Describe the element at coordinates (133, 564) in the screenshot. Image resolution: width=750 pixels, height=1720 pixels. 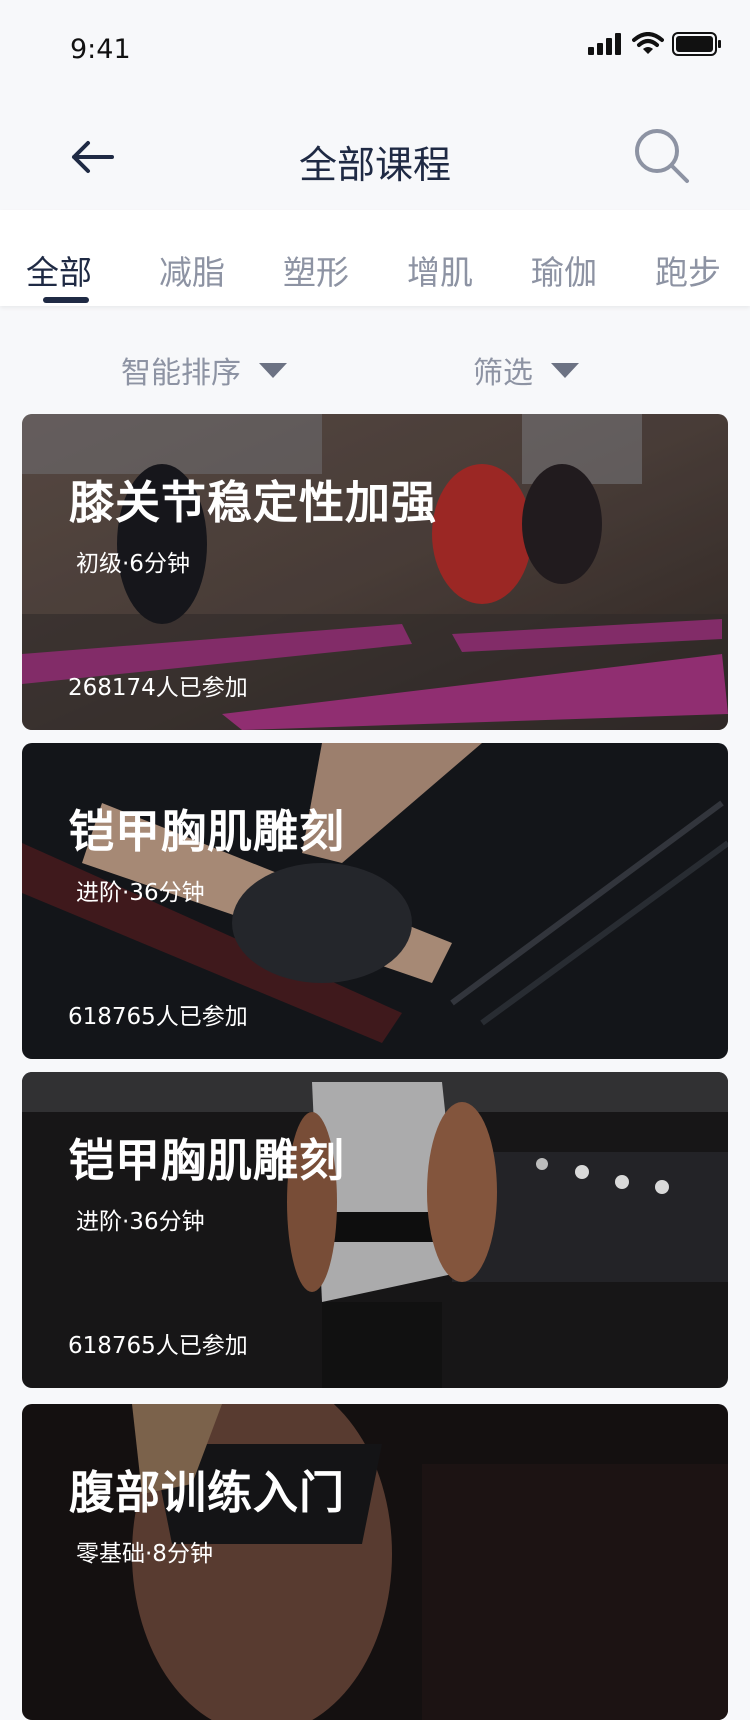
I see `course-meta: 初级·6分钟` at that location.